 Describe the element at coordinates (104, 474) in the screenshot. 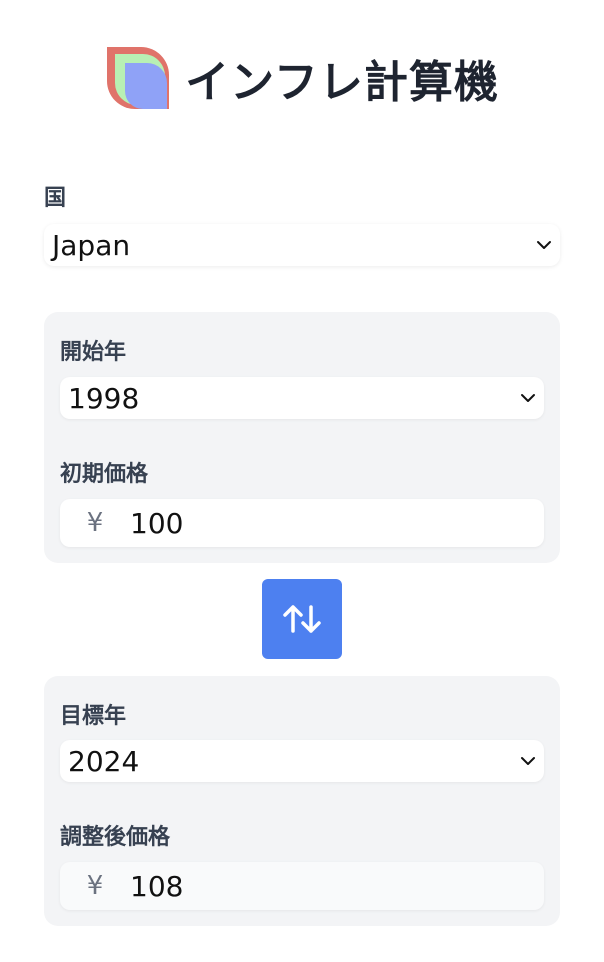

I see `initial-price-label: 初期価格` at that location.